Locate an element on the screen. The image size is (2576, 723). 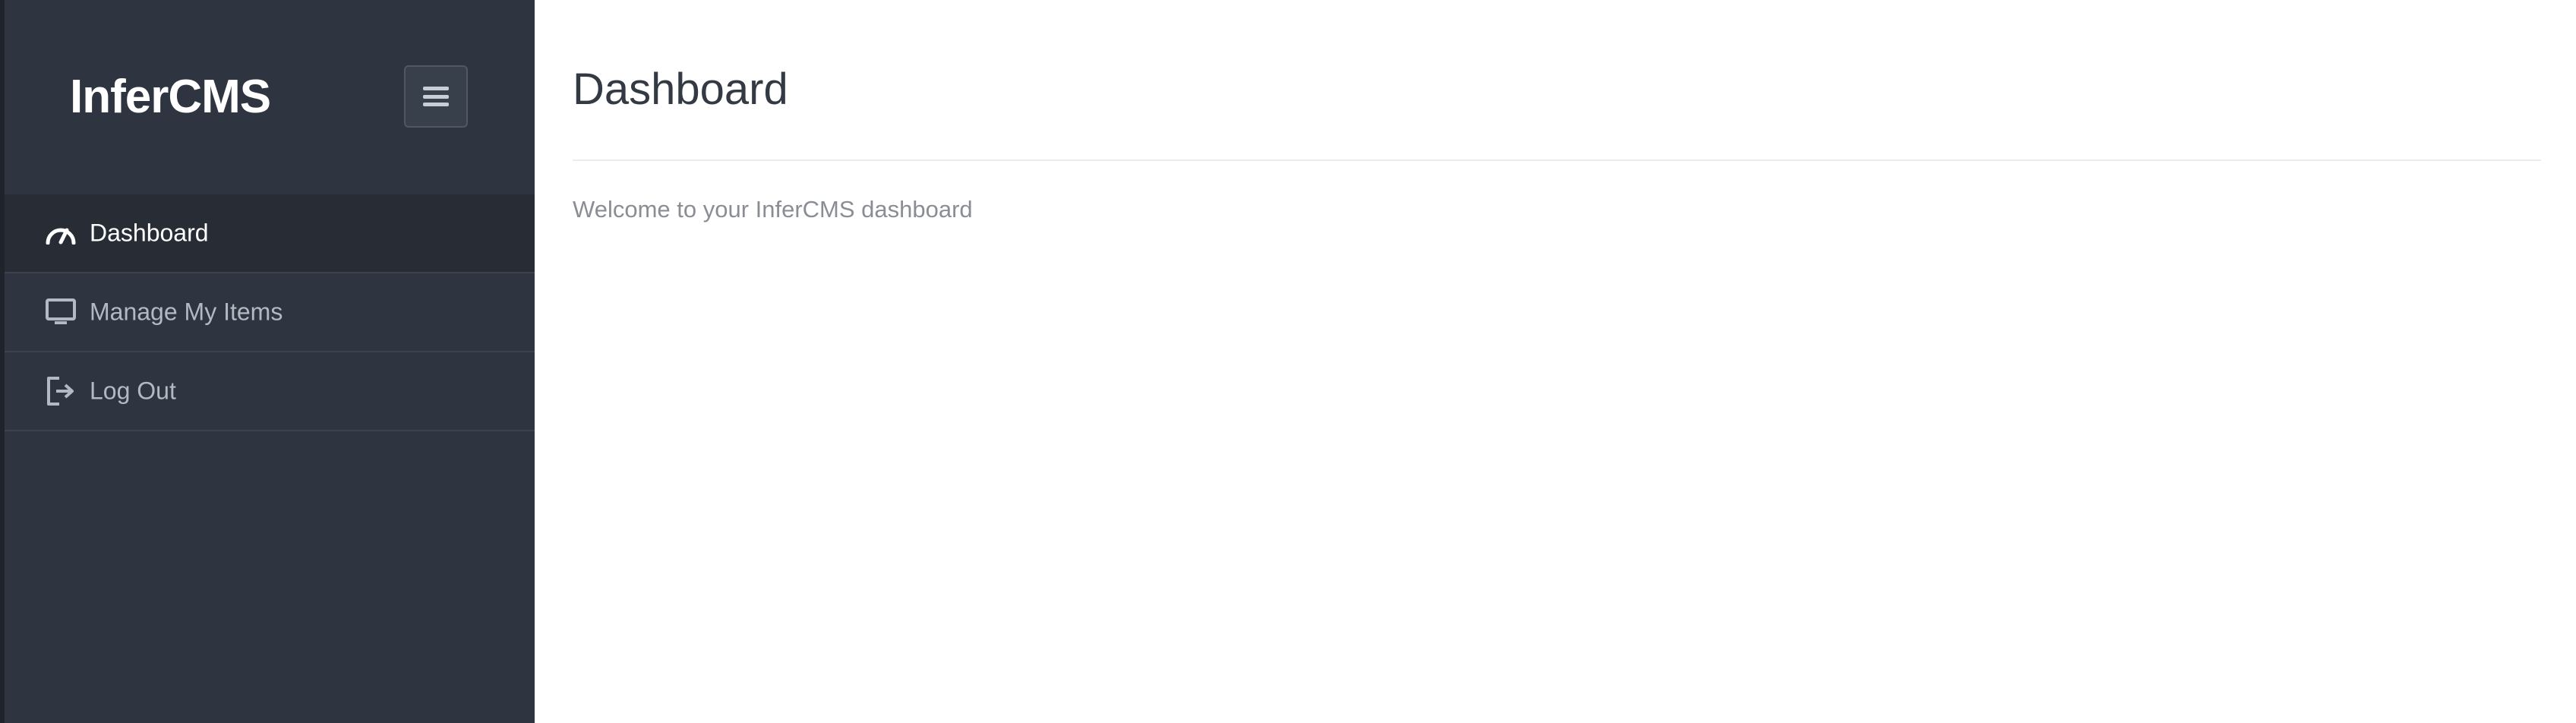
menu-toggle-button is located at coordinates (436, 96).